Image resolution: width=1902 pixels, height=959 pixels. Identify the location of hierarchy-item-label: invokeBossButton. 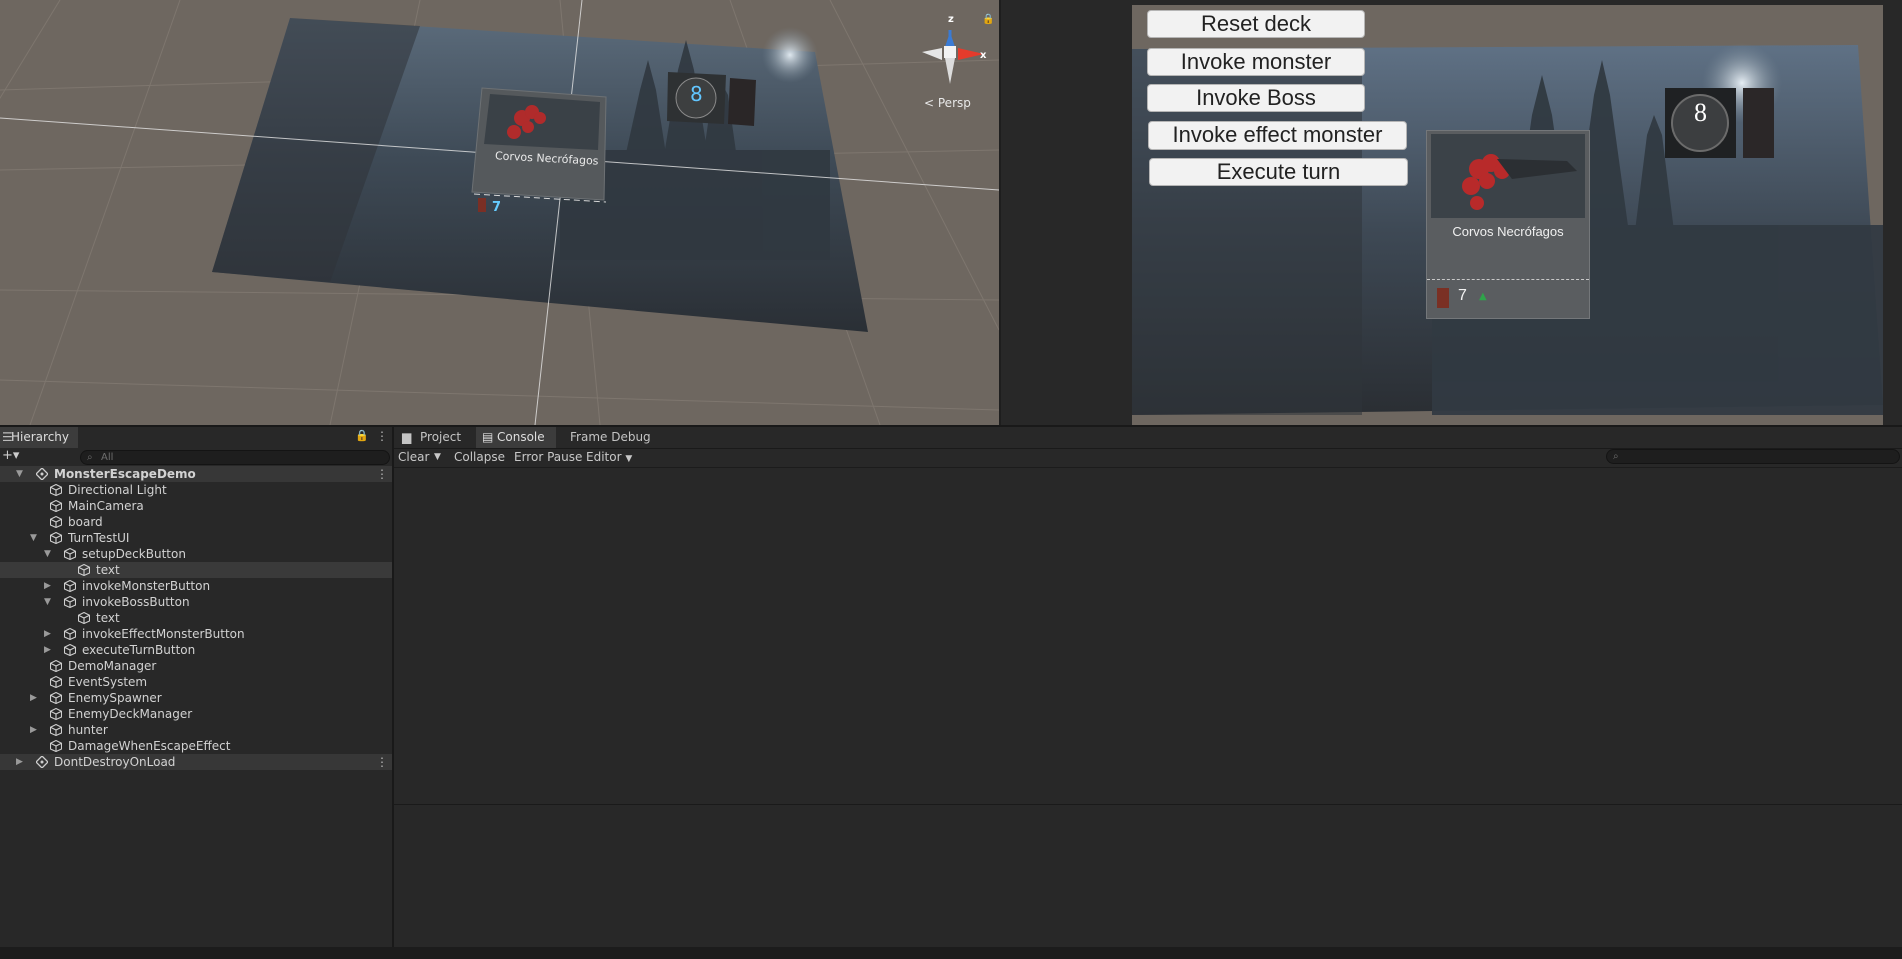
(136, 602).